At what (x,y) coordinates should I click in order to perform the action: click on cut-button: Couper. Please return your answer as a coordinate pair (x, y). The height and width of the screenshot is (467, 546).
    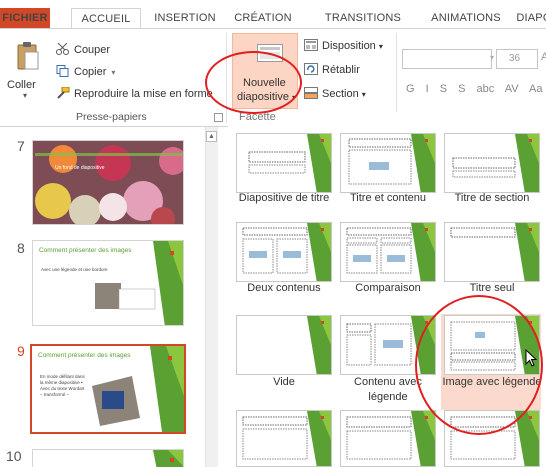
    Looking at the image, I should click on (83, 49).